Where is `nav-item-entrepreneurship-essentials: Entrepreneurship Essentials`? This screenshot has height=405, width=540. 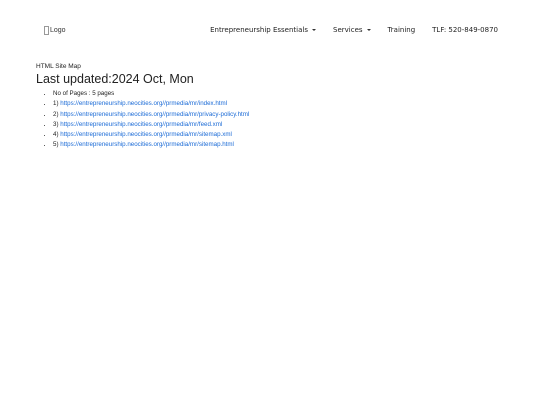 nav-item-entrepreneurship-essentials: Entrepreneurship Essentials is located at coordinates (263, 30).